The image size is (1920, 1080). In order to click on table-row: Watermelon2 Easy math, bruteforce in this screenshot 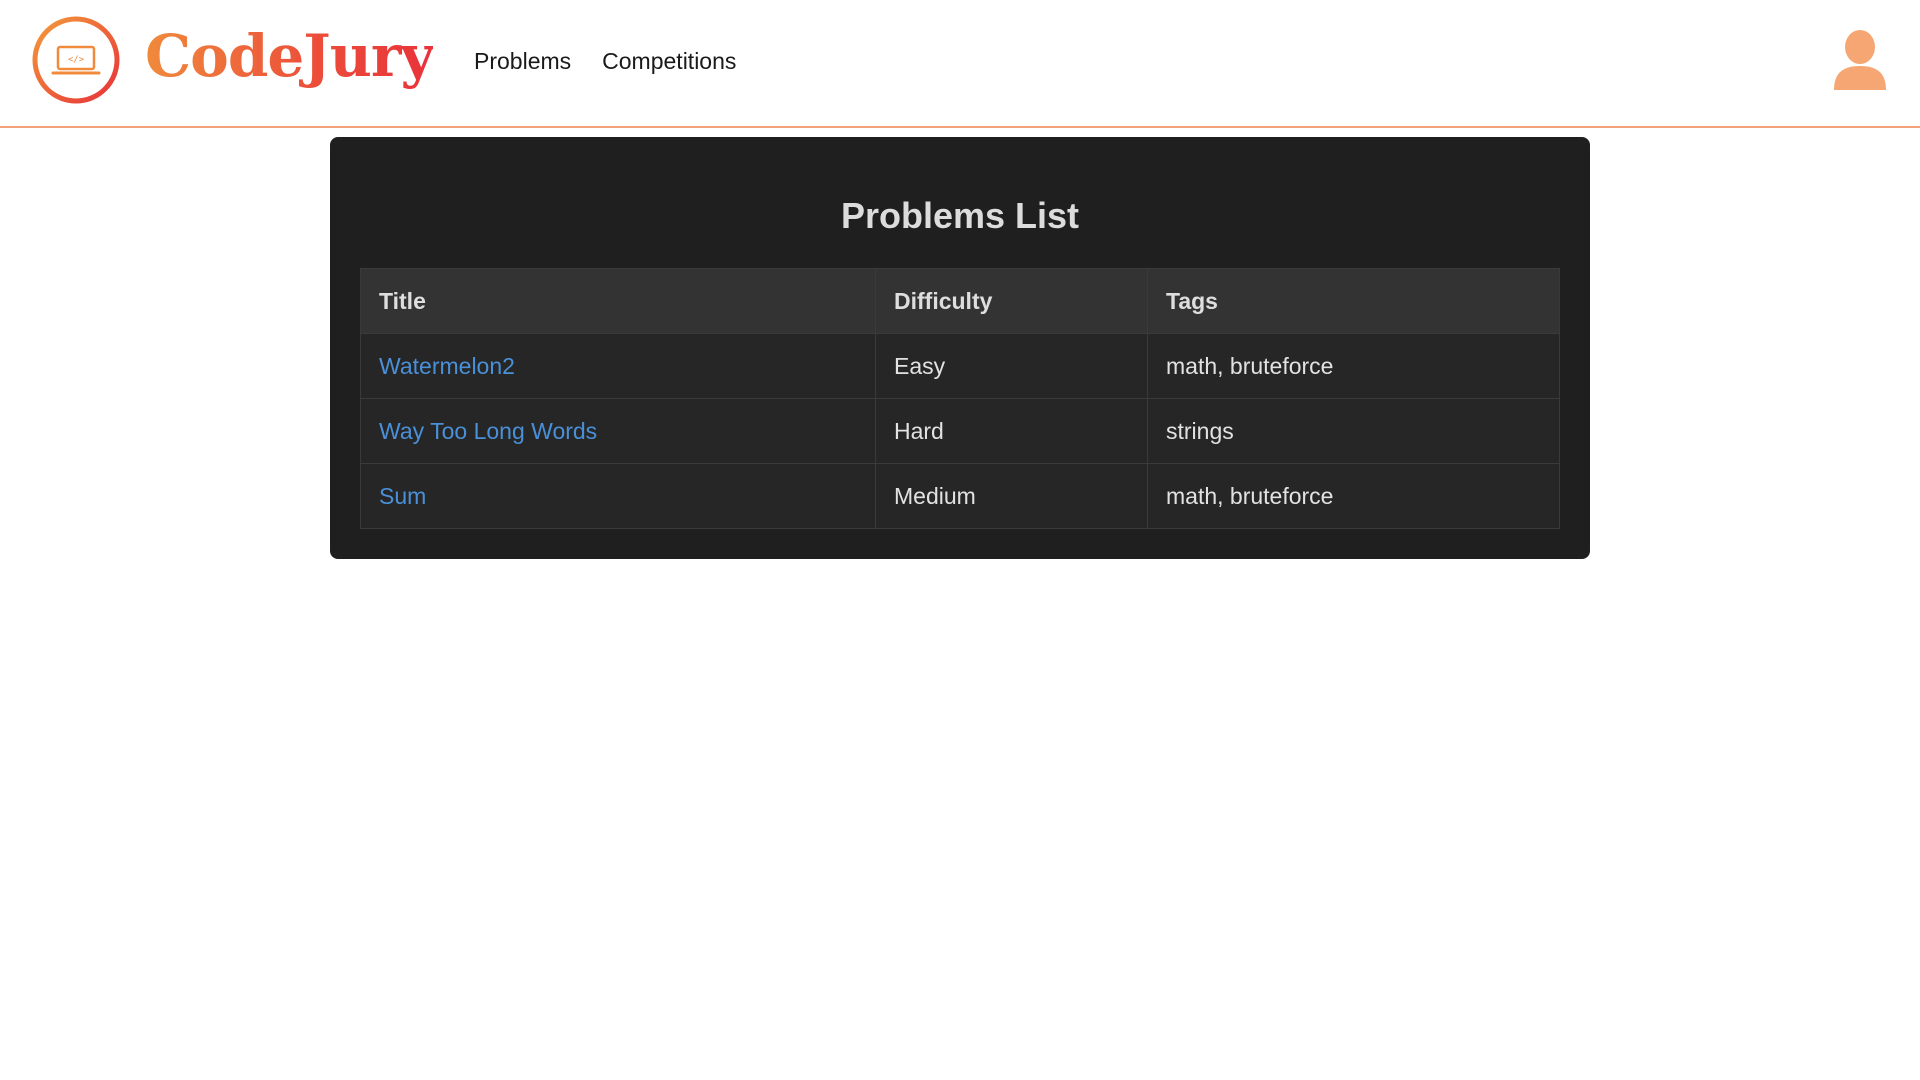, I will do `click(960, 366)`.